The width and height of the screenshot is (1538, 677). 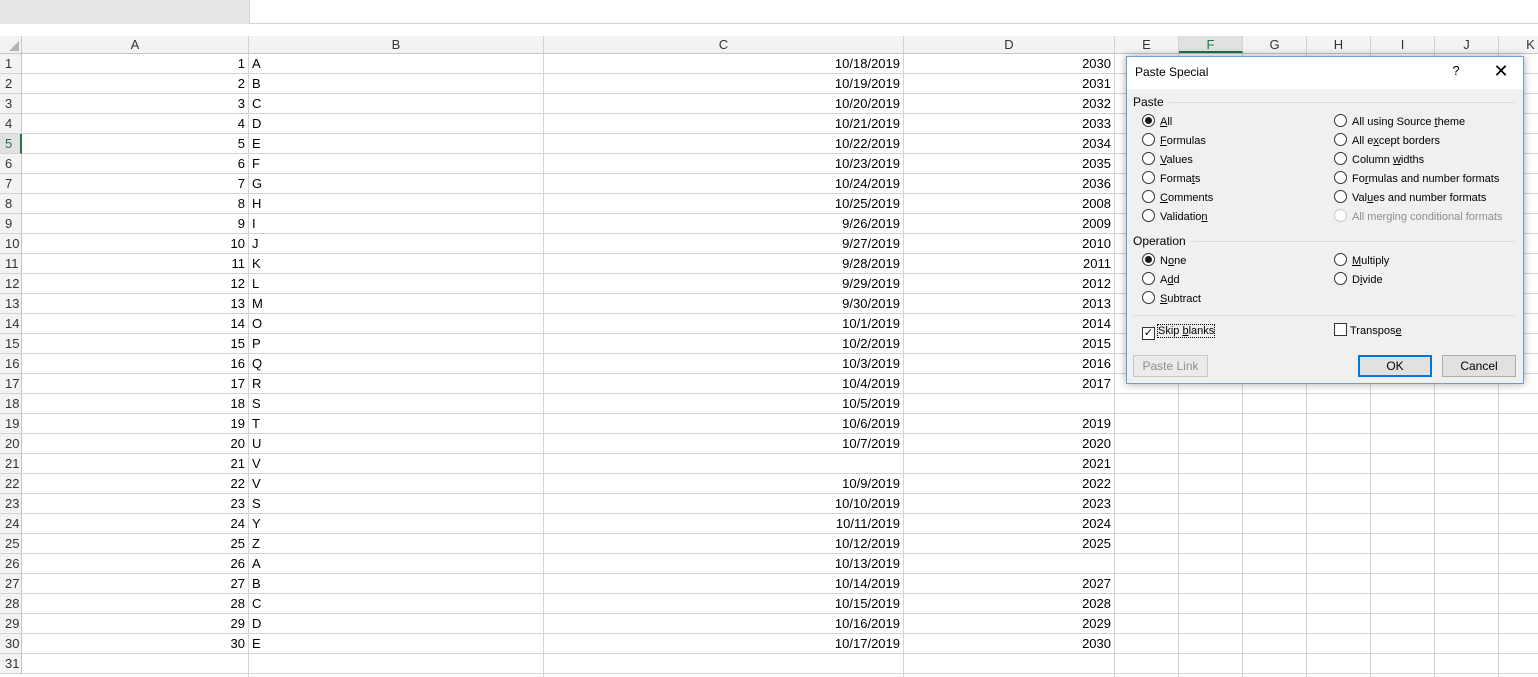 I want to click on cell-c: 10/18/2019, so click(x=723, y=64).